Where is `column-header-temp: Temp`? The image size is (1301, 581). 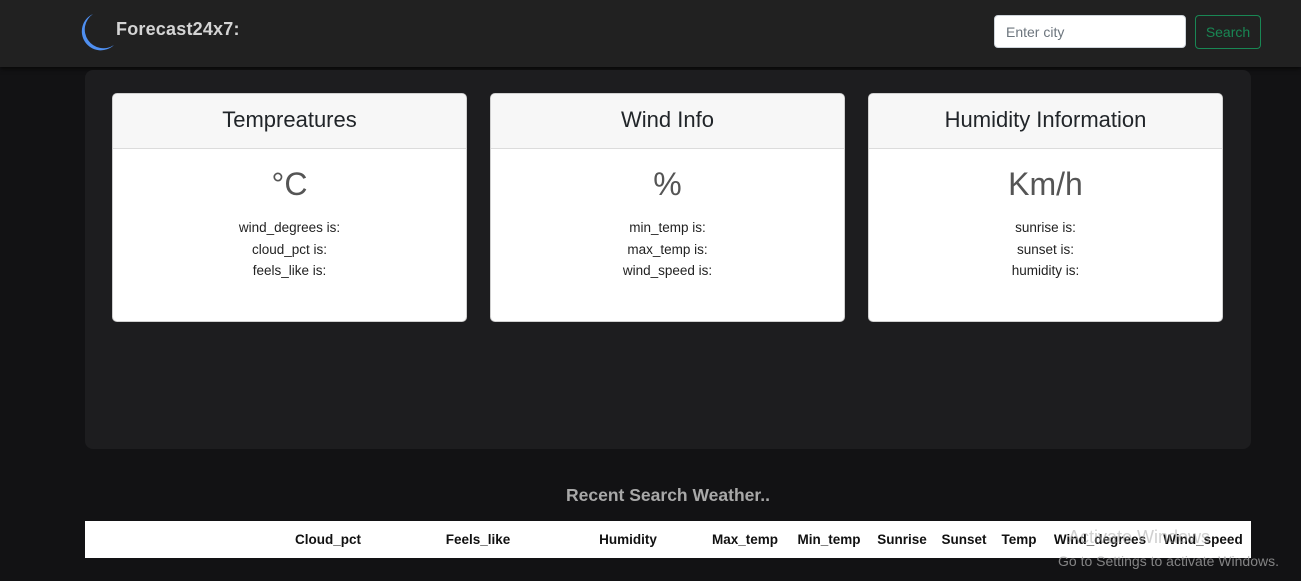
column-header-temp: Temp is located at coordinates (1019, 539).